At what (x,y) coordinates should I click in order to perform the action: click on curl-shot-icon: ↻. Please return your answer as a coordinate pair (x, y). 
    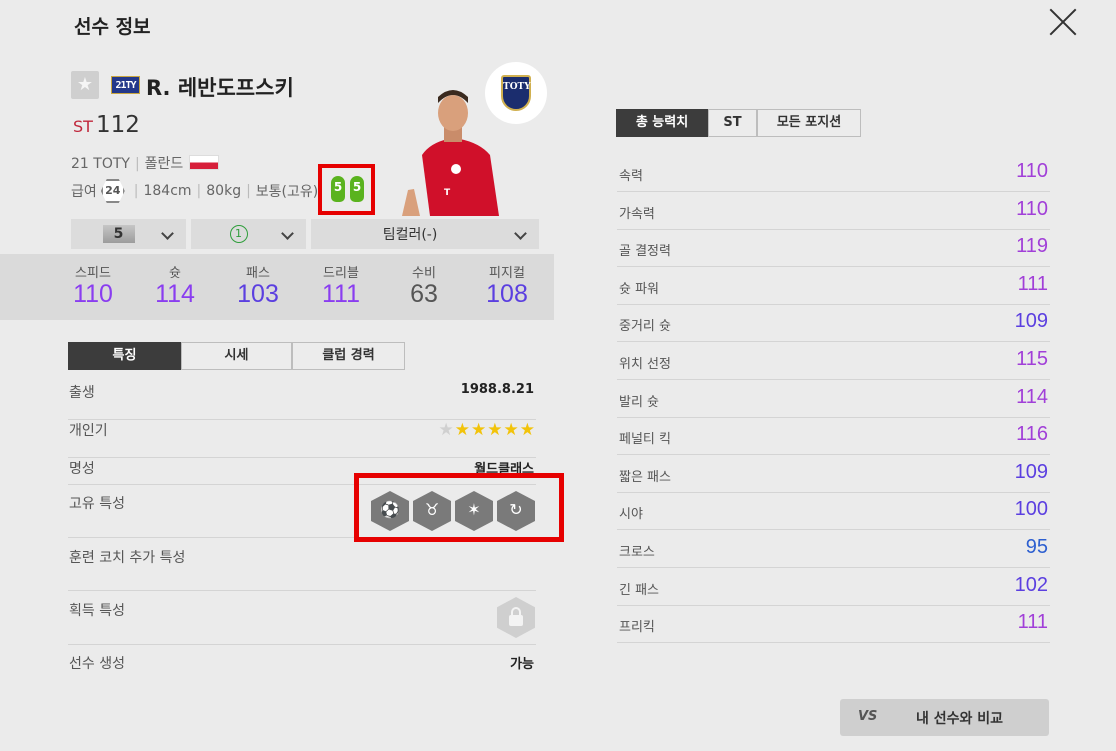
    Looking at the image, I should click on (516, 511).